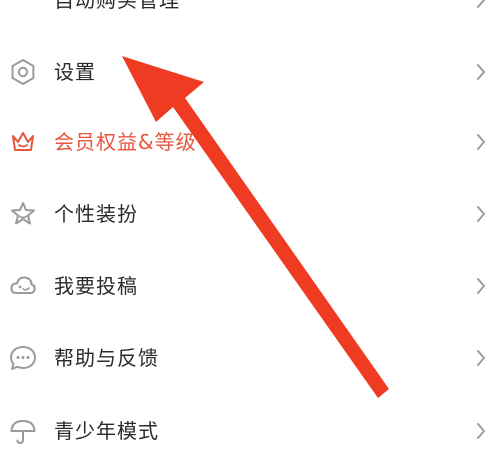 Image resolution: width=500 pixels, height=467 pixels. What do you see at coordinates (96, 214) in the screenshot?
I see `menu-item-label: 个性装扮` at bounding box center [96, 214].